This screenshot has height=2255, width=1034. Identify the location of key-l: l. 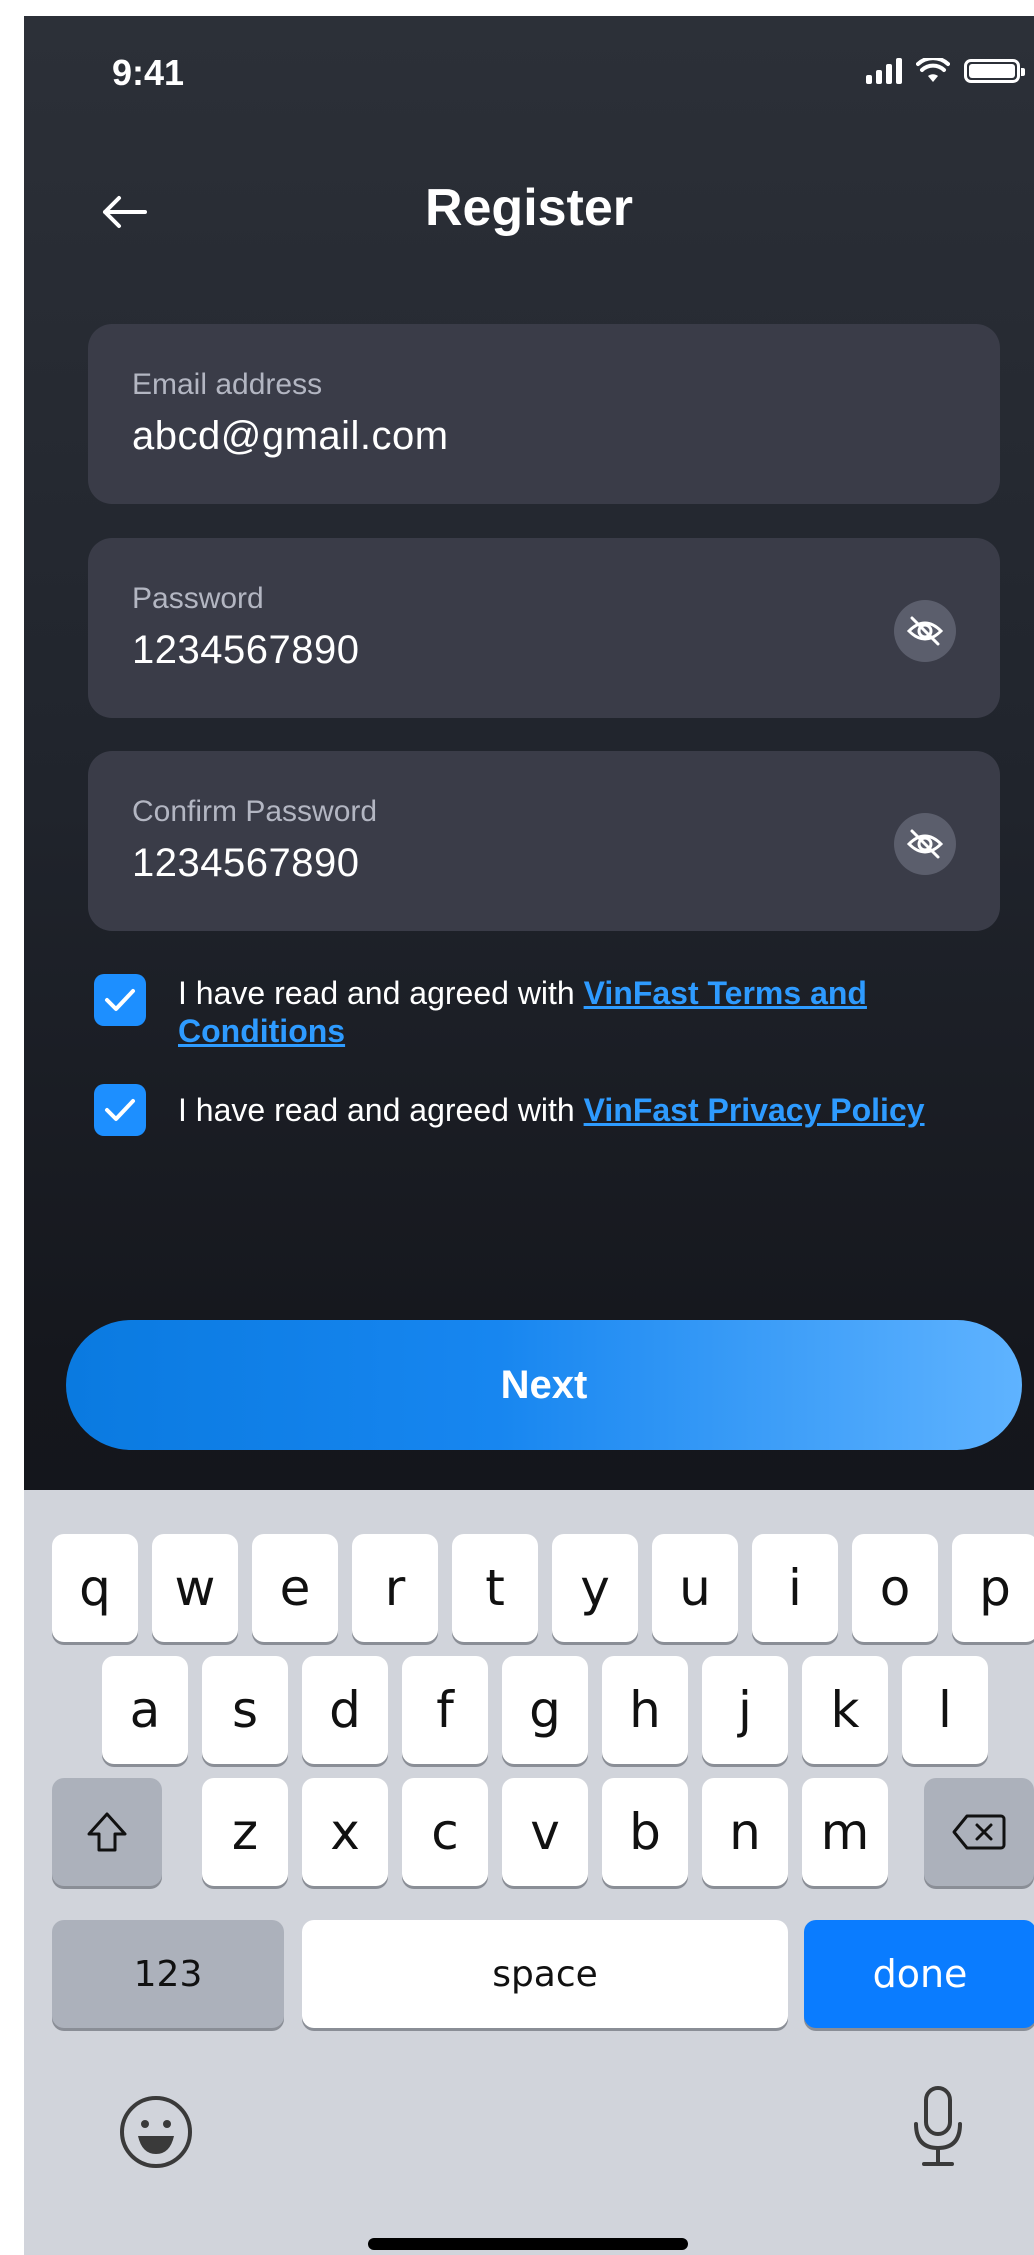
(945, 1710).